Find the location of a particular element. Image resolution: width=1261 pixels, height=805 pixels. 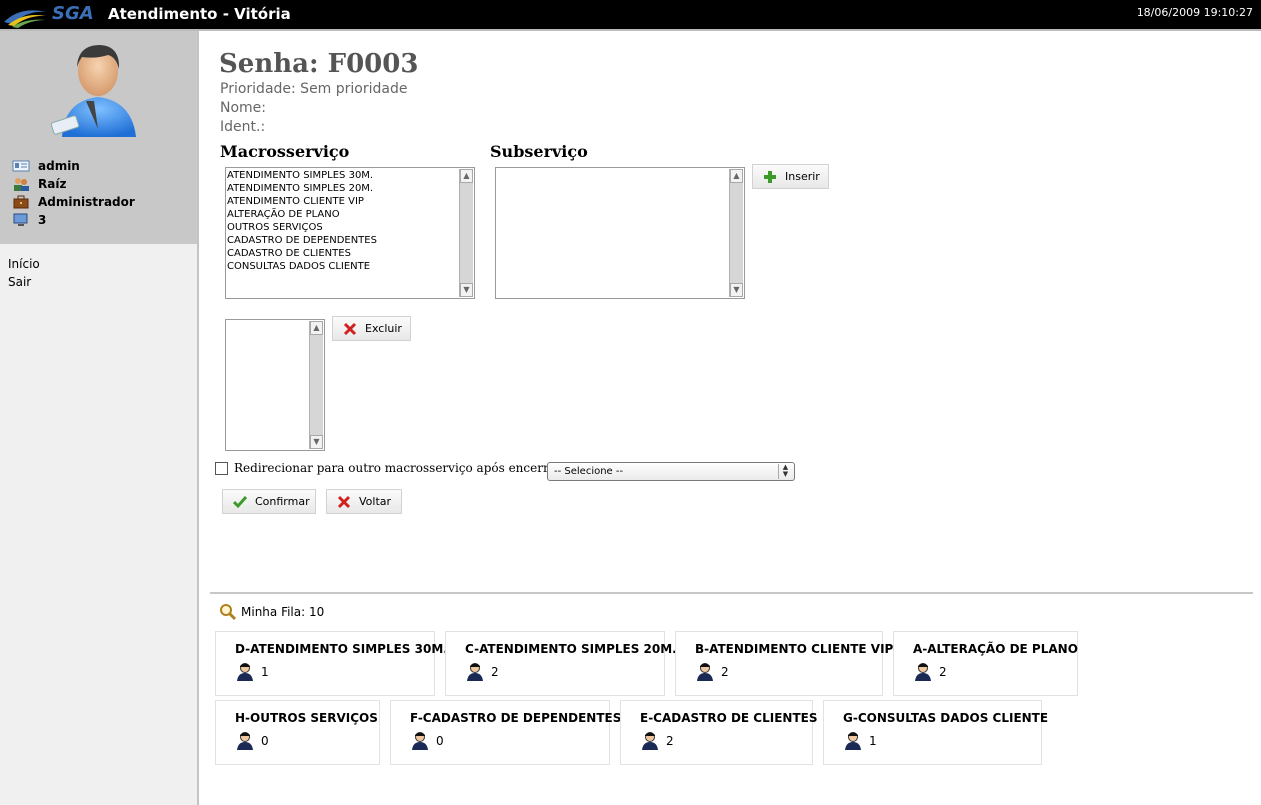

redirect-select: -- Selecione -- ▲ ▼ is located at coordinates (671, 471).